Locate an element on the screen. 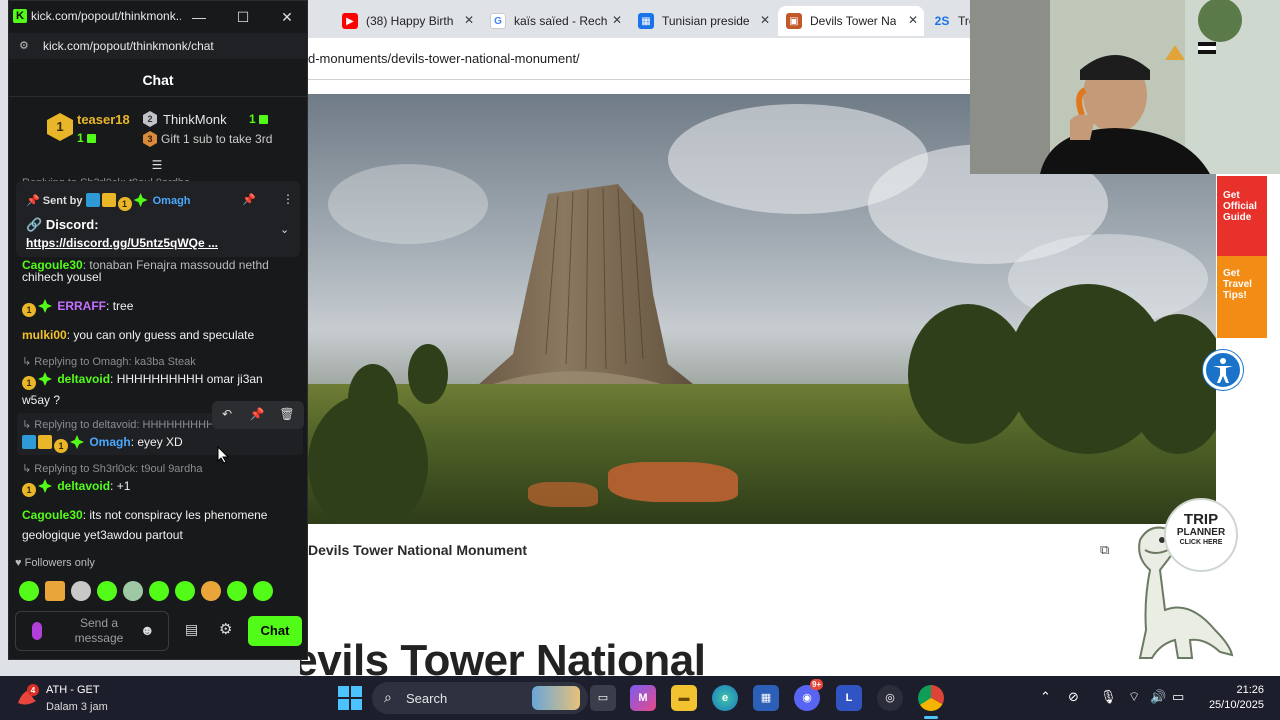 This screenshot has width=1280, height=720. microsoft-365-icon: M is located at coordinates (643, 698).